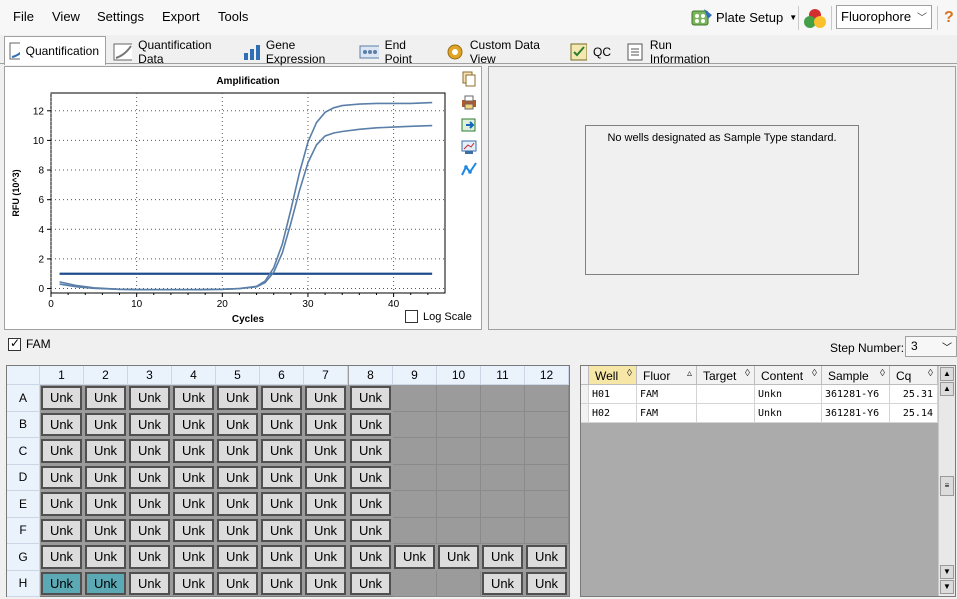 The width and height of the screenshot is (957, 599). Describe the element at coordinates (29, 343) in the screenshot. I see `fam-toggle: FAM` at that location.